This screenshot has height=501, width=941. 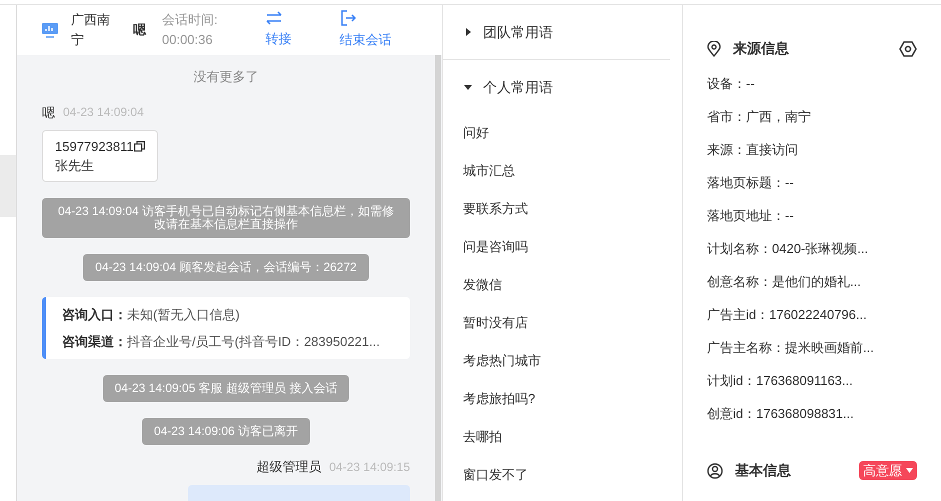 I want to click on source-field: 设备：--, so click(x=812, y=83).